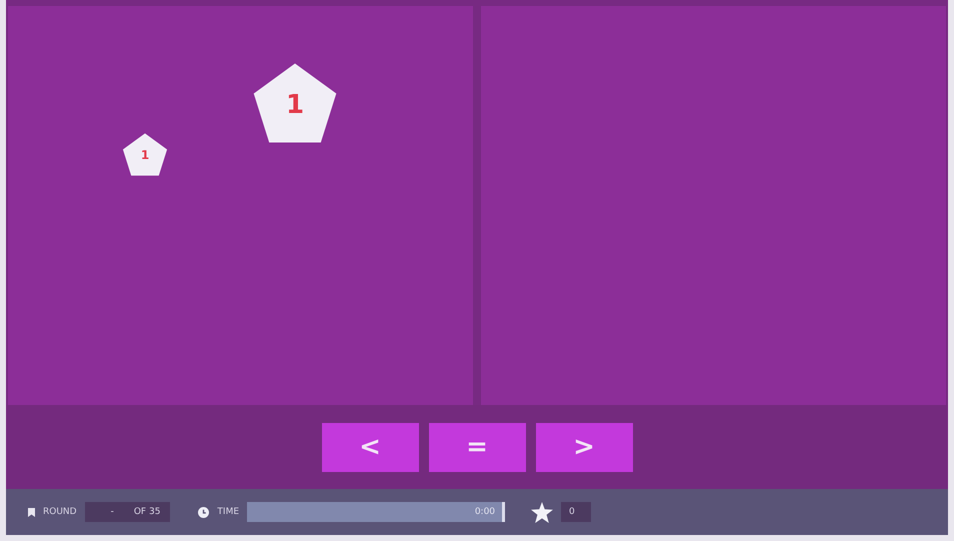 Image resolution: width=954 pixels, height=541 pixels. Describe the element at coordinates (60, 512) in the screenshot. I see `round-label: ROUND` at that location.